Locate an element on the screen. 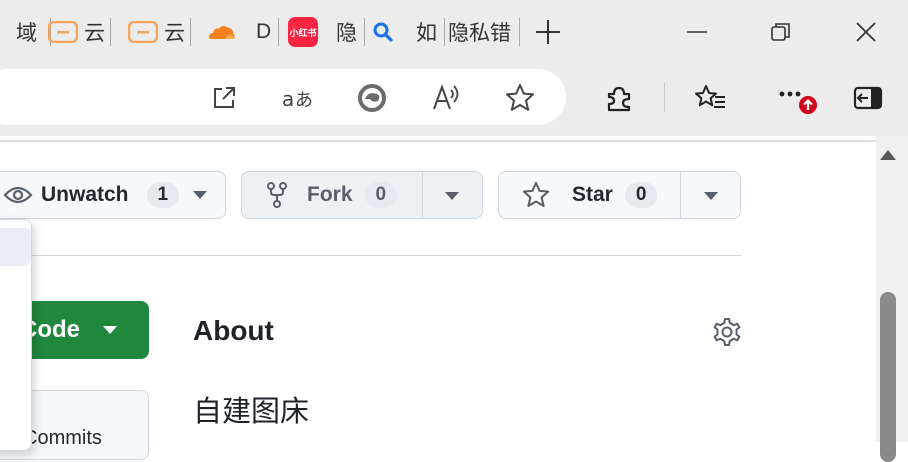 This screenshot has width=908, height=462. fork-button: Fork 0 is located at coordinates (362, 195).